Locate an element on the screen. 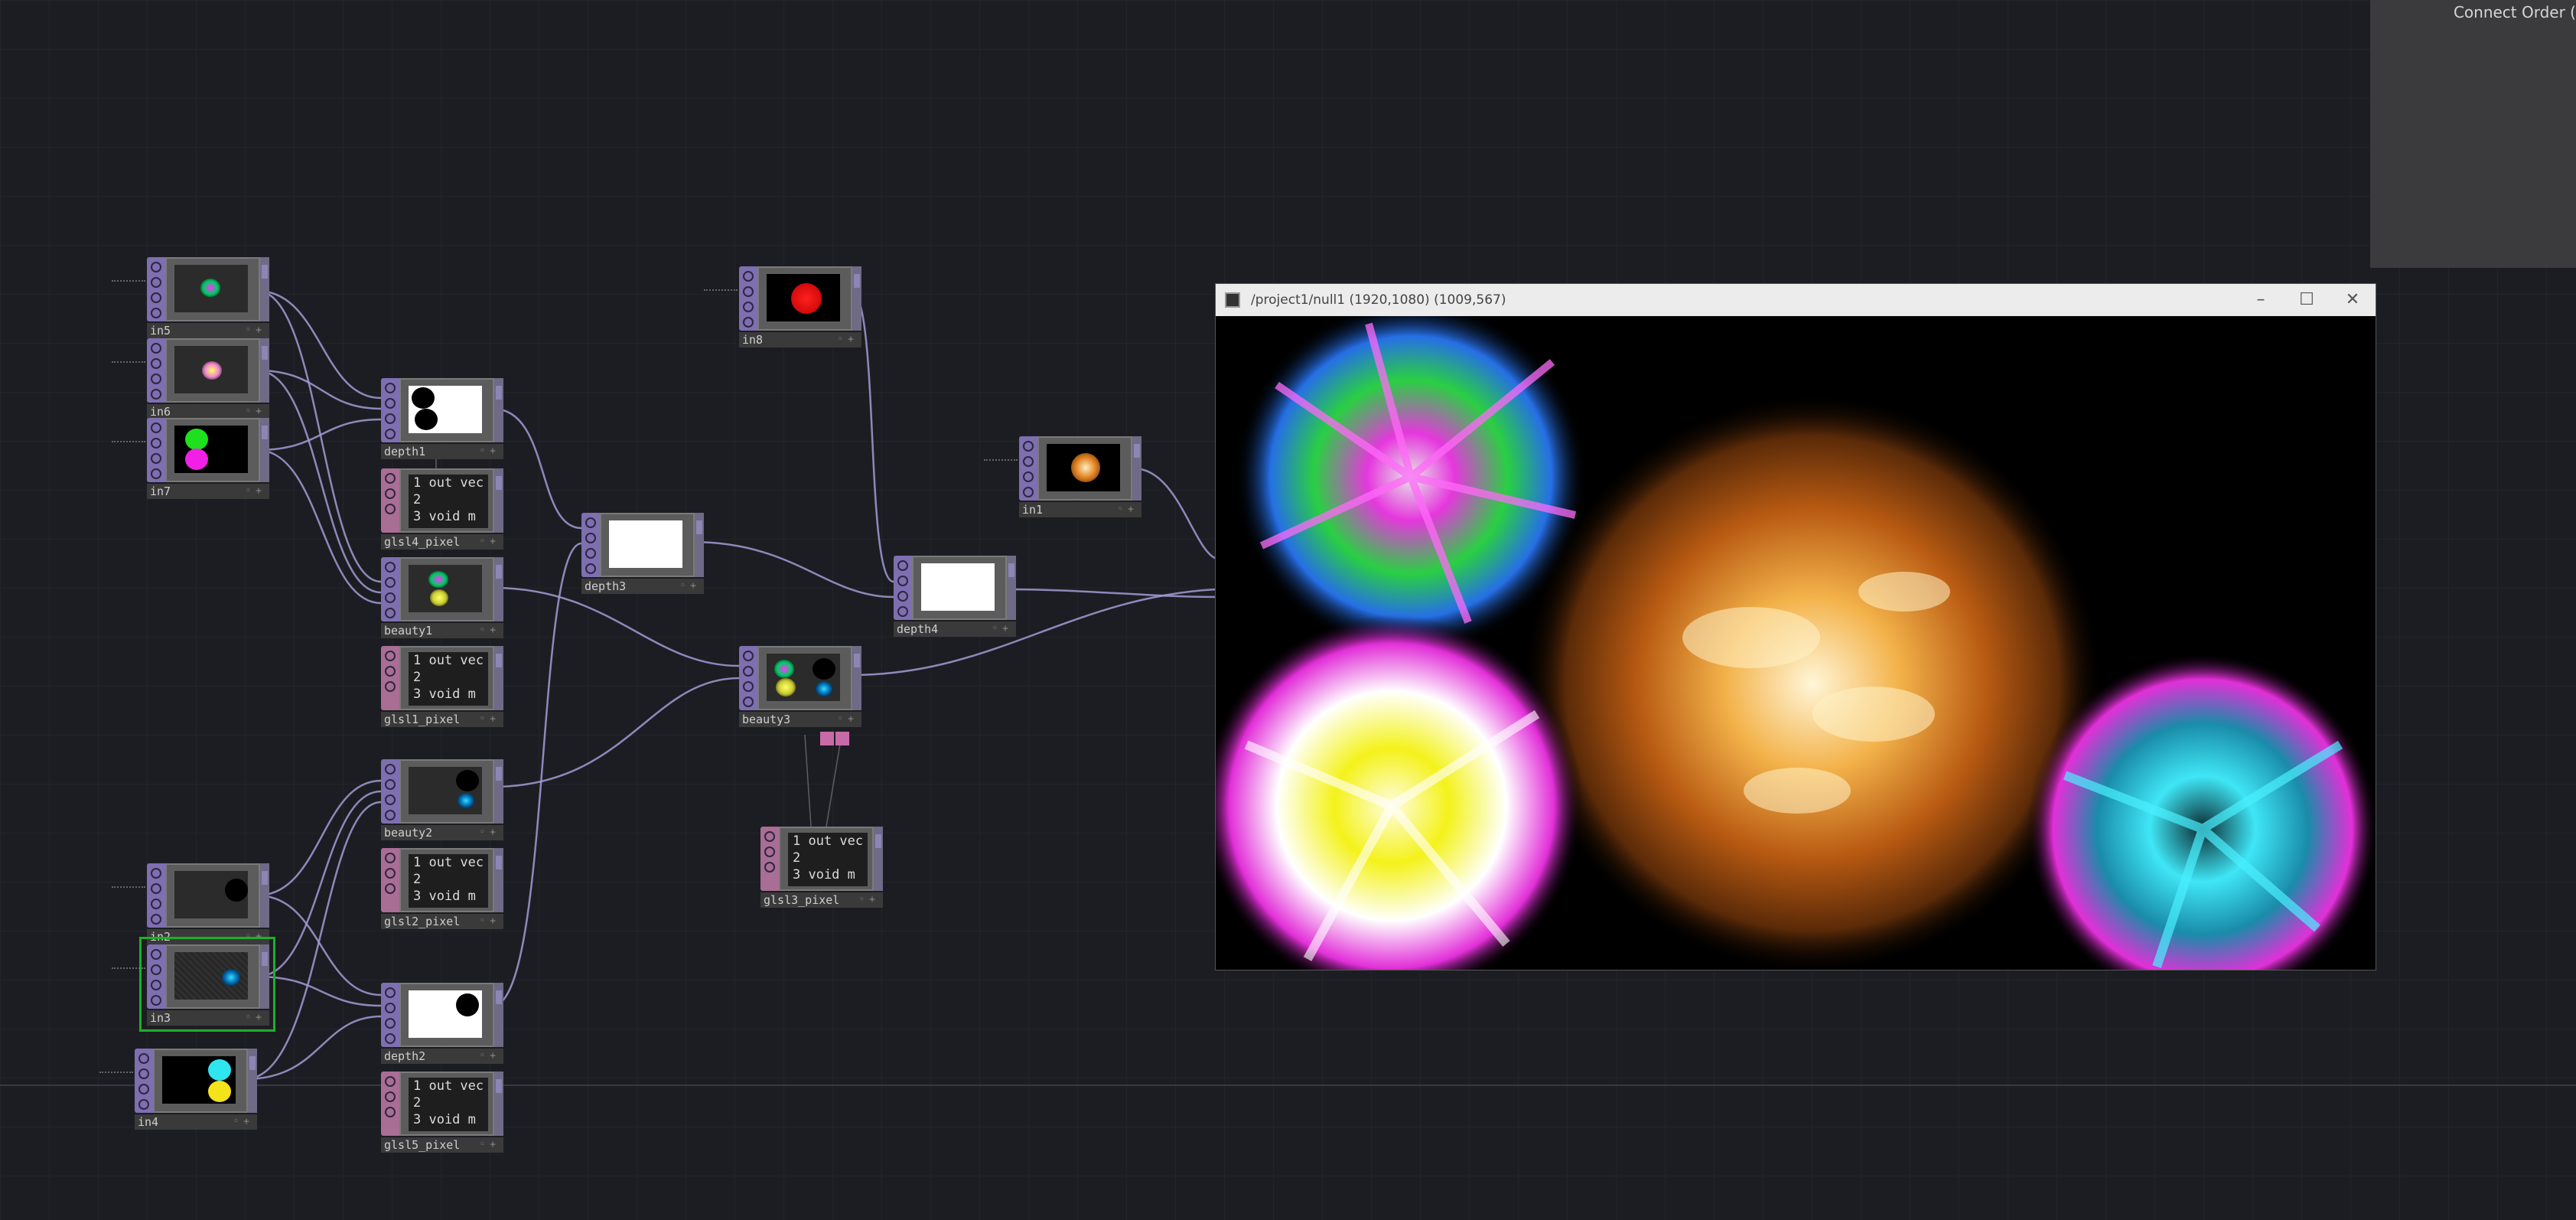  node-label: in8 ◦+ is located at coordinates (800, 339).